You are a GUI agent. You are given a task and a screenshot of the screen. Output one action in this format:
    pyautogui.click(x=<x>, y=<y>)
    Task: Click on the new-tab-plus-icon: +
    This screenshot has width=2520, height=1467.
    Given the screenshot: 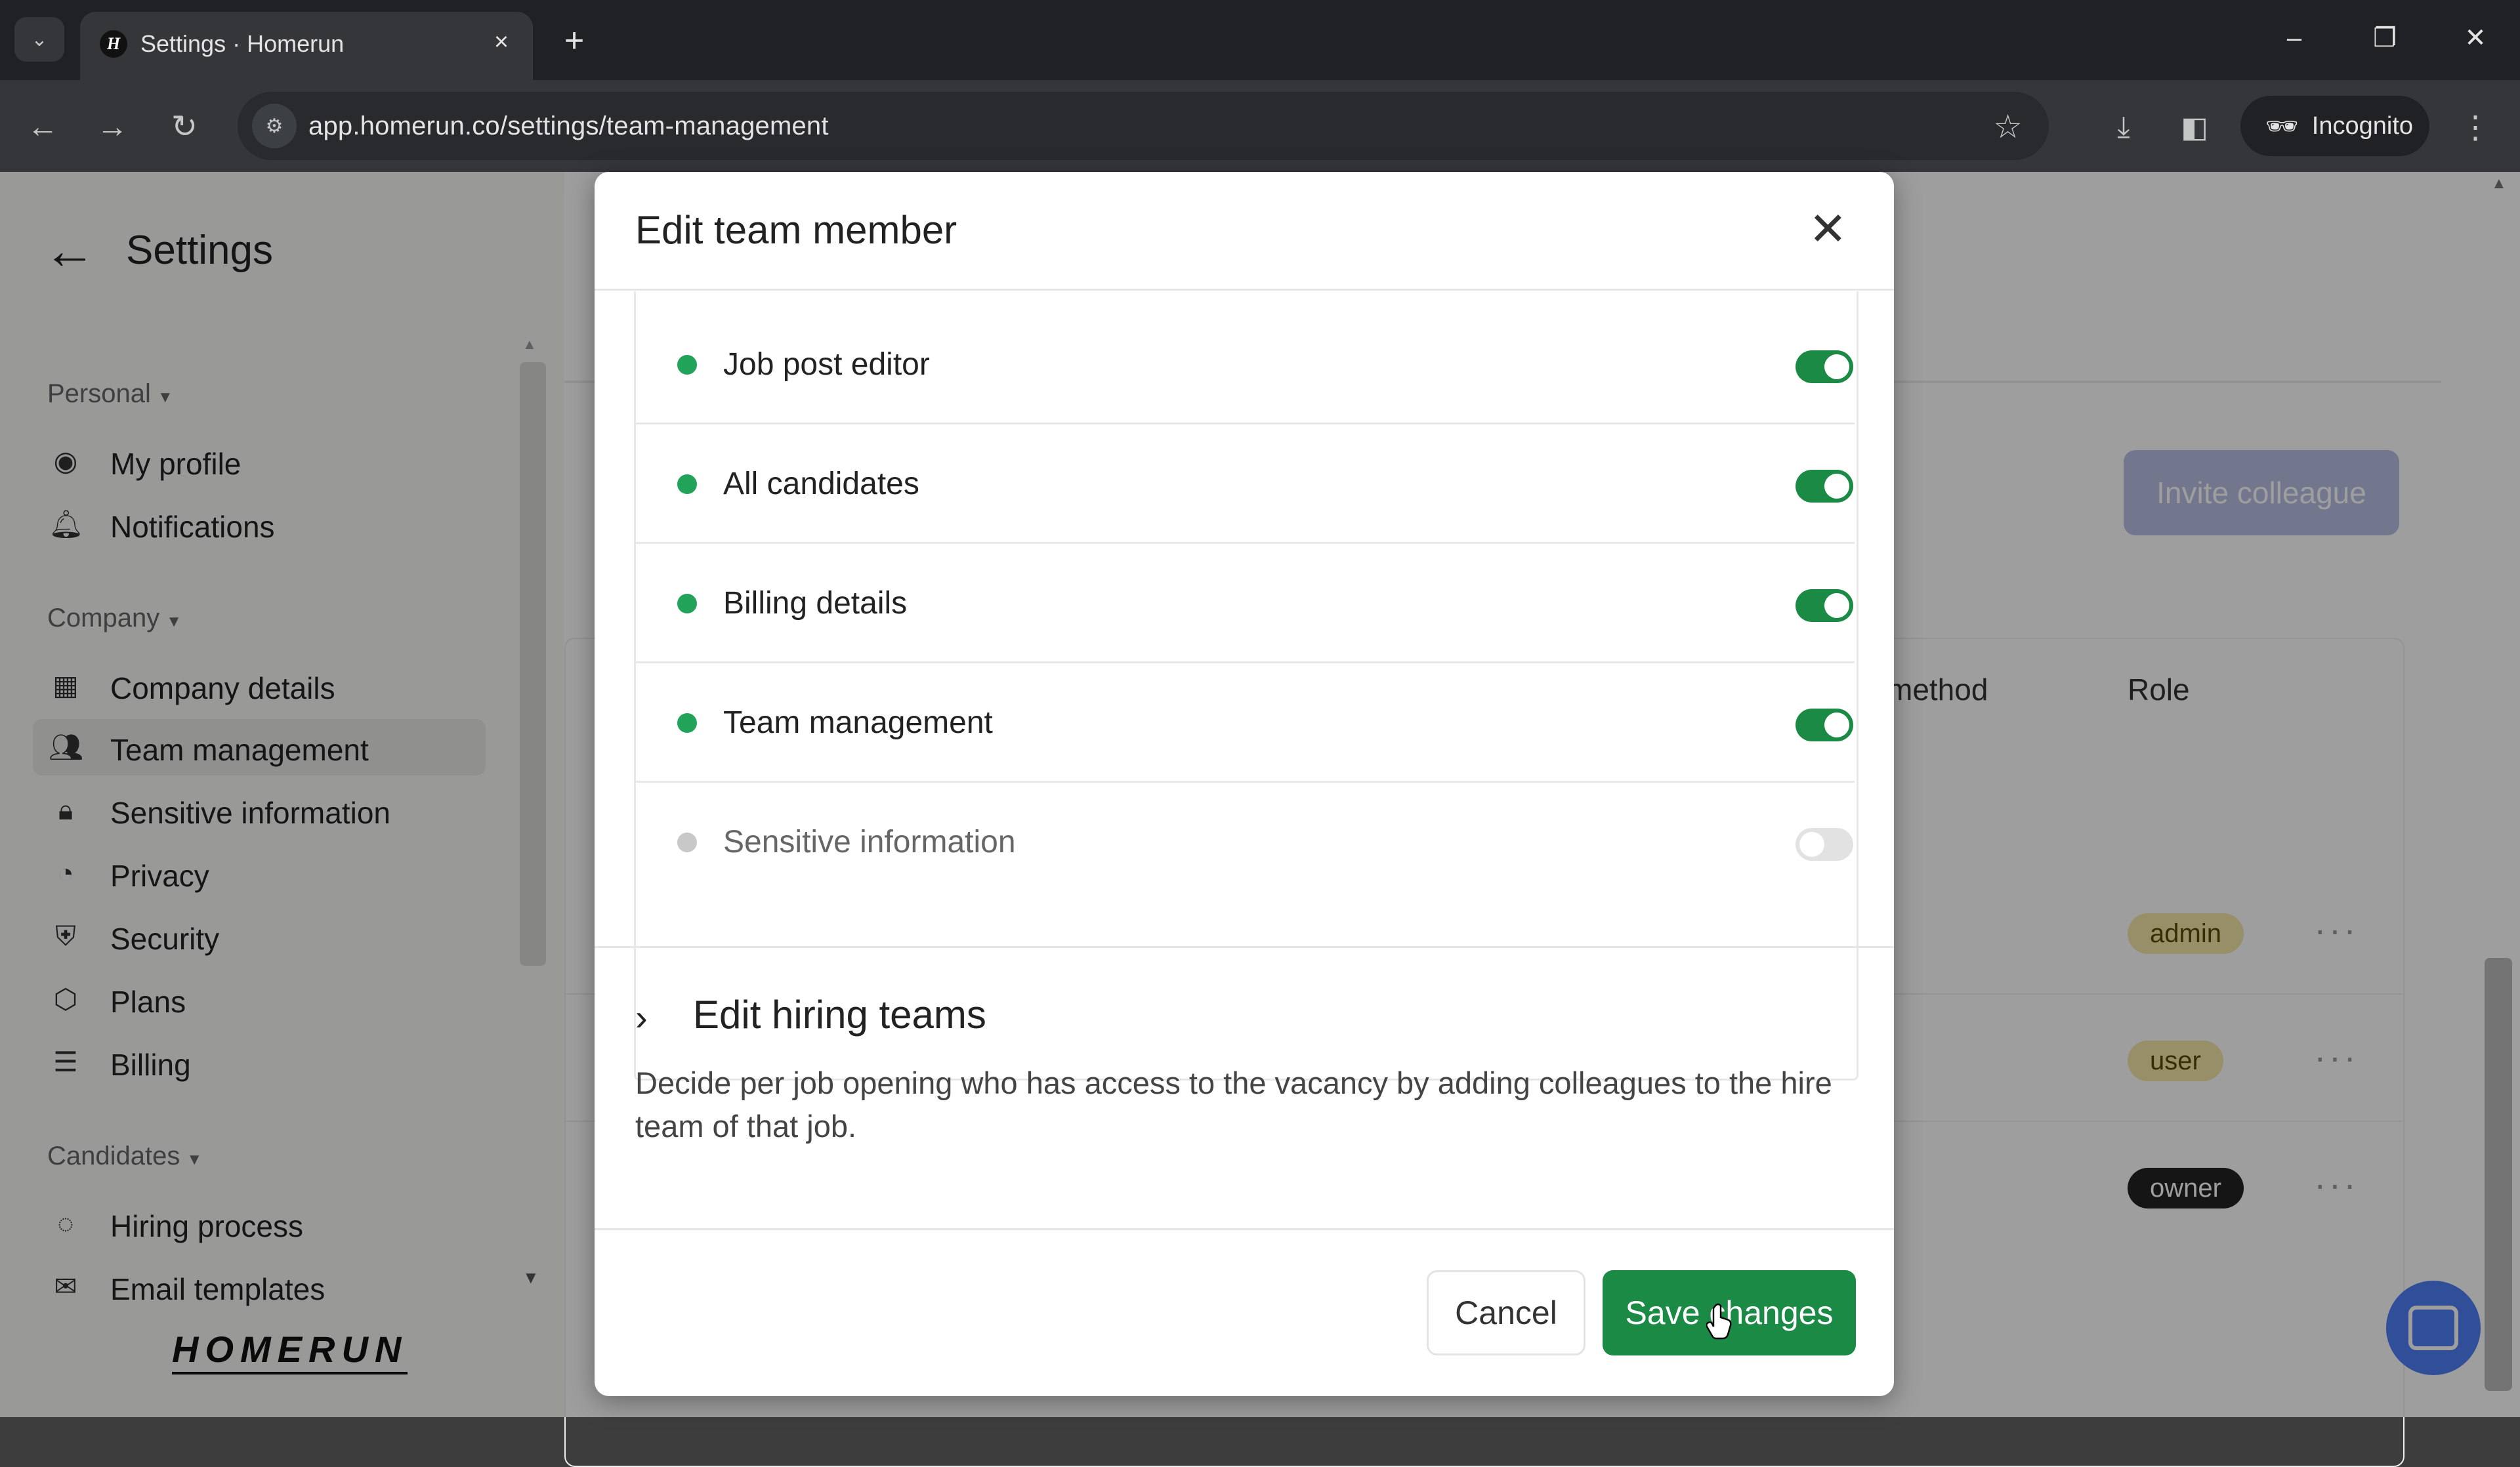 What is the action you would take?
    pyautogui.click(x=574, y=41)
    